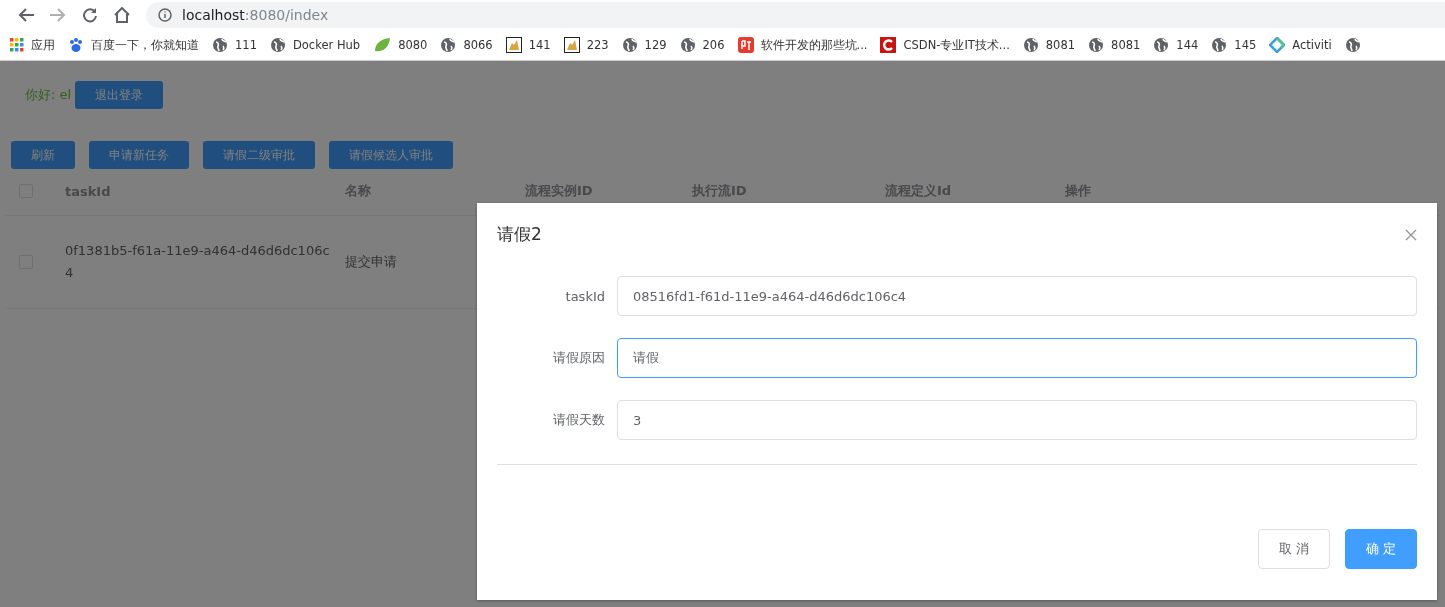 The width and height of the screenshot is (1445, 607). What do you see at coordinates (585, 296) in the screenshot?
I see `field-label: taskId` at bounding box center [585, 296].